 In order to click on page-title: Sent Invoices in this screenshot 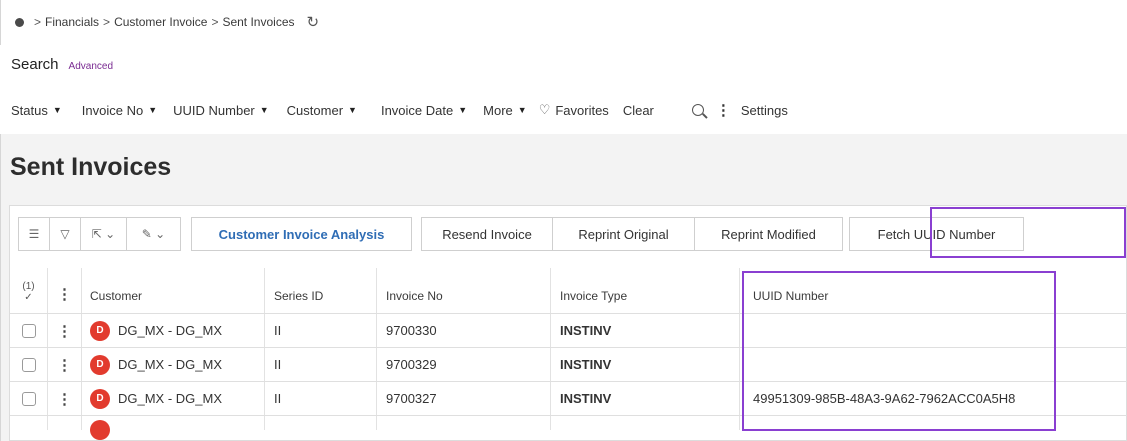, I will do `click(91, 167)`.